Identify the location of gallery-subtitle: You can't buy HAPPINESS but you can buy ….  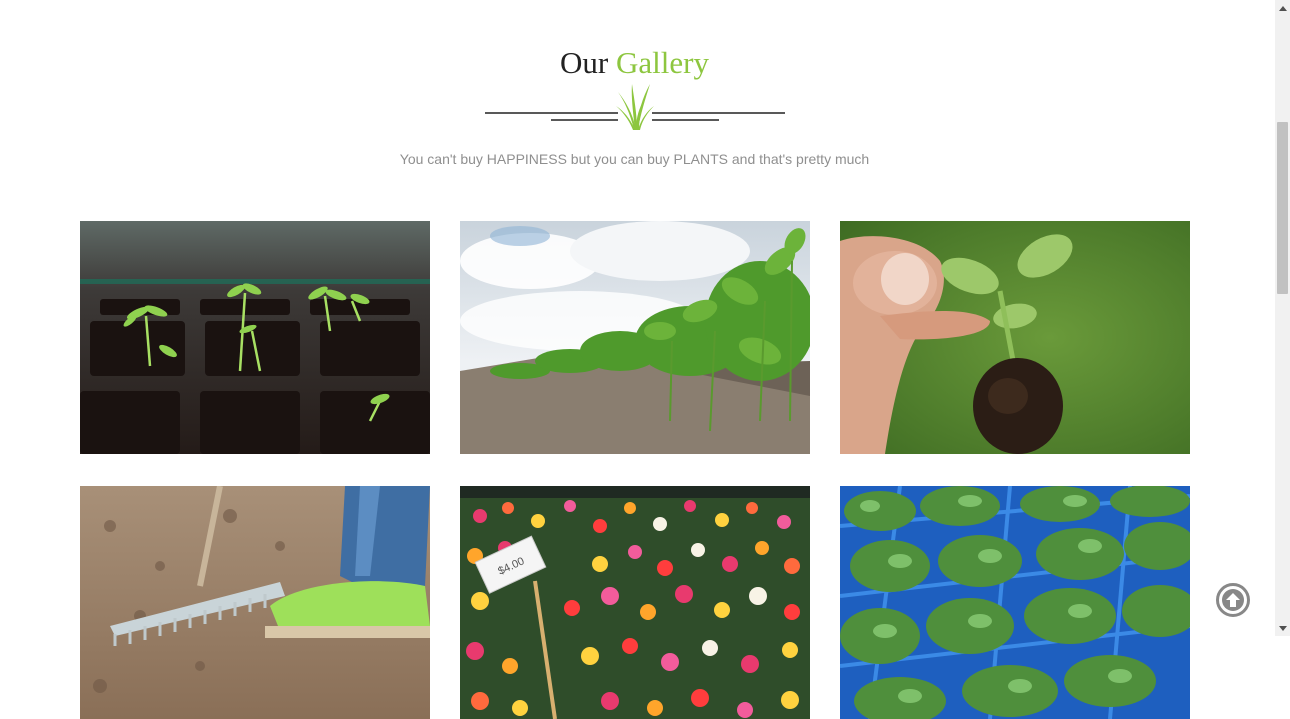
(634, 159).